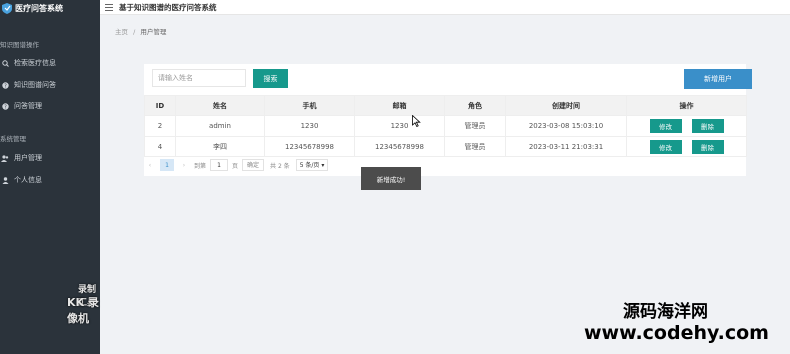 This screenshot has height=354, width=790. Describe the element at coordinates (83, 310) in the screenshot. I see `recorder-watermark-name: KK 录像机` at that location.